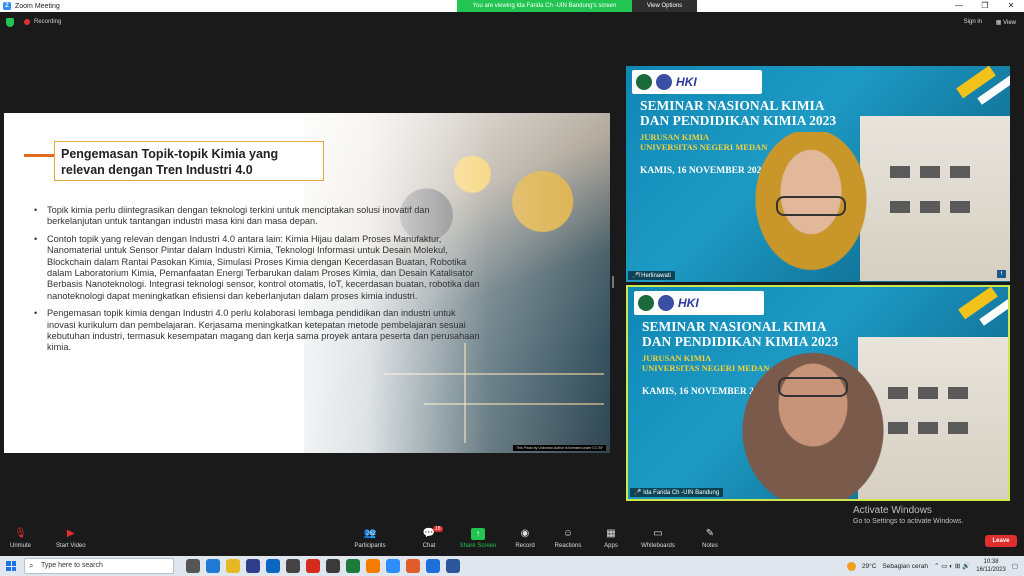 The image size is (1024, 576). I want to click on facebook-banner: f, so click(1001, 274).